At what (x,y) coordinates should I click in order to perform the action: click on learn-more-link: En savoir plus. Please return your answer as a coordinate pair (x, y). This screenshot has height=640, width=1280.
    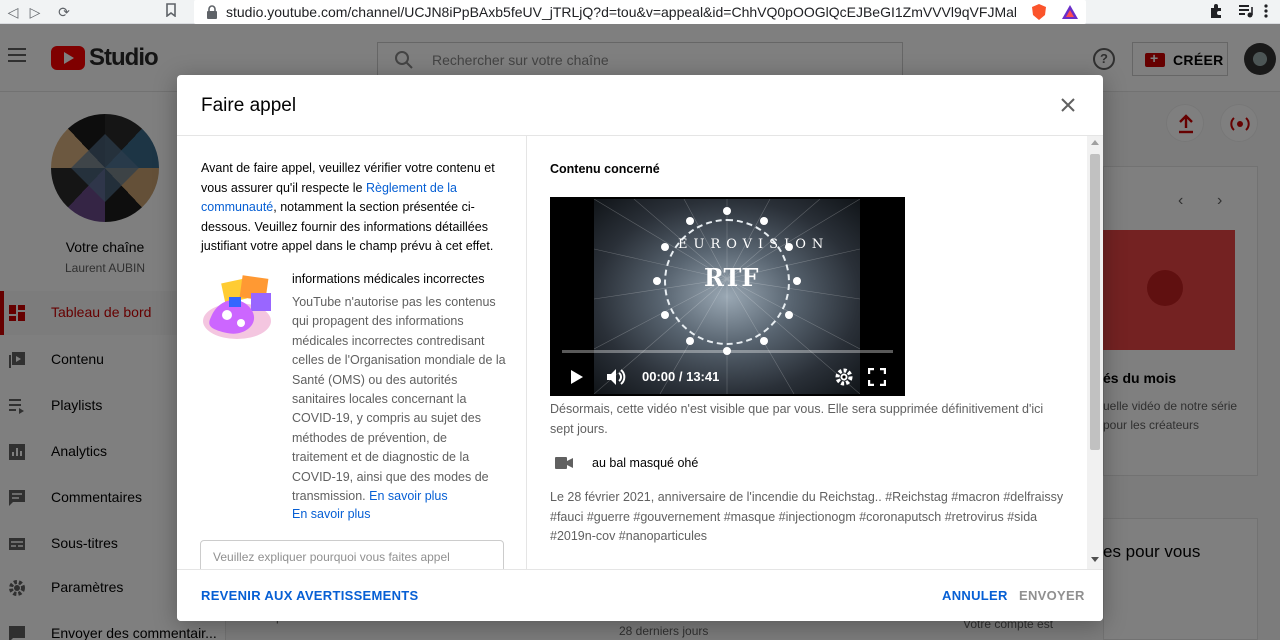
    Looking at the image, I should click on (331, 514).